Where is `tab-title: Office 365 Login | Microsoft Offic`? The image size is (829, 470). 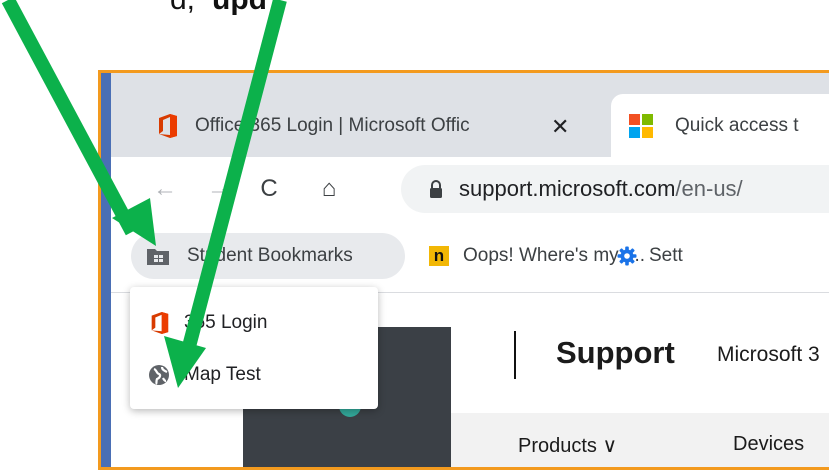 tab-title: Office 365 Login | Microsoft Offic is located at coordinates (332, 125).